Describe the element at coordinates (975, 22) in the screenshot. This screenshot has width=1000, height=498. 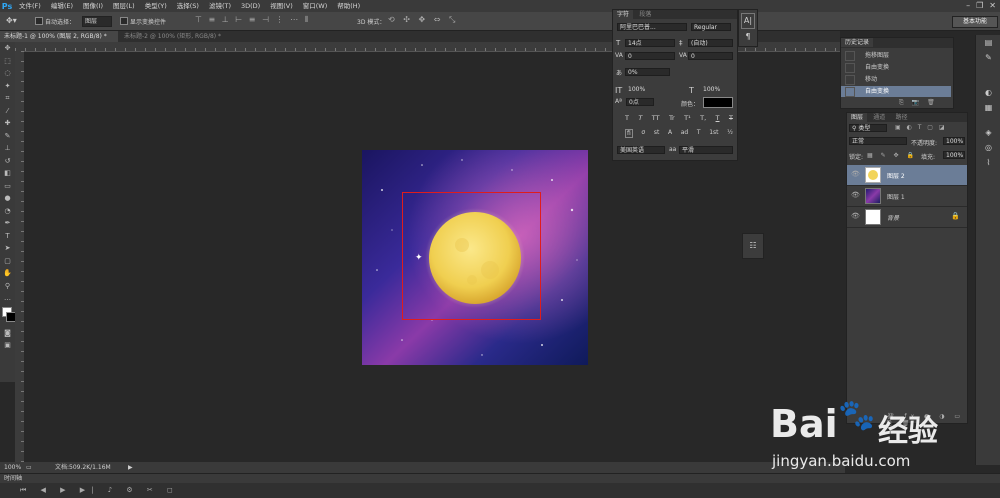
I see `workspace-switcher: 基本功能` at that location.